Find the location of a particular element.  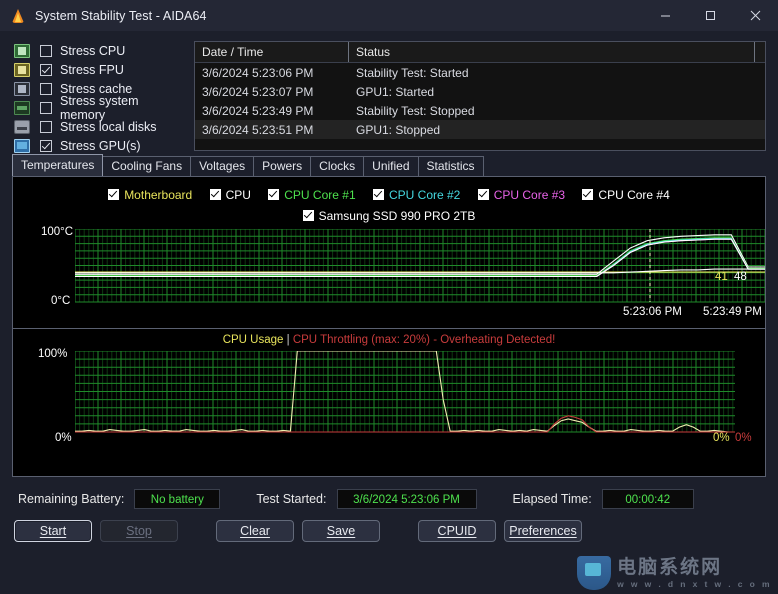

log-cell-status: Stability Test: Stopped is located at coordinates (415, 110).